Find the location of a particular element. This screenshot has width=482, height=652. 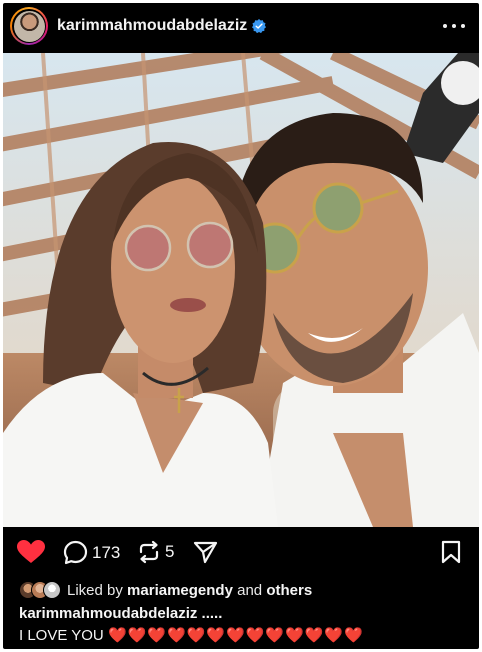

heart-filled-icon is located at coordinates (31, 551).